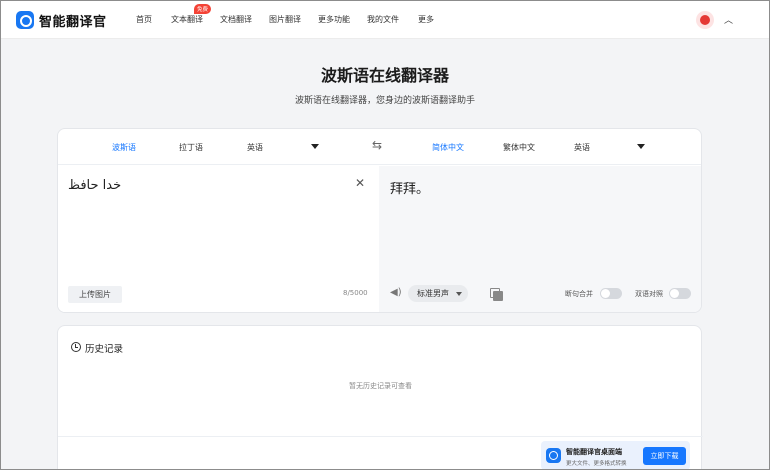  I want to click on nav-document-translate: 文档翻译, so click(236, 19).